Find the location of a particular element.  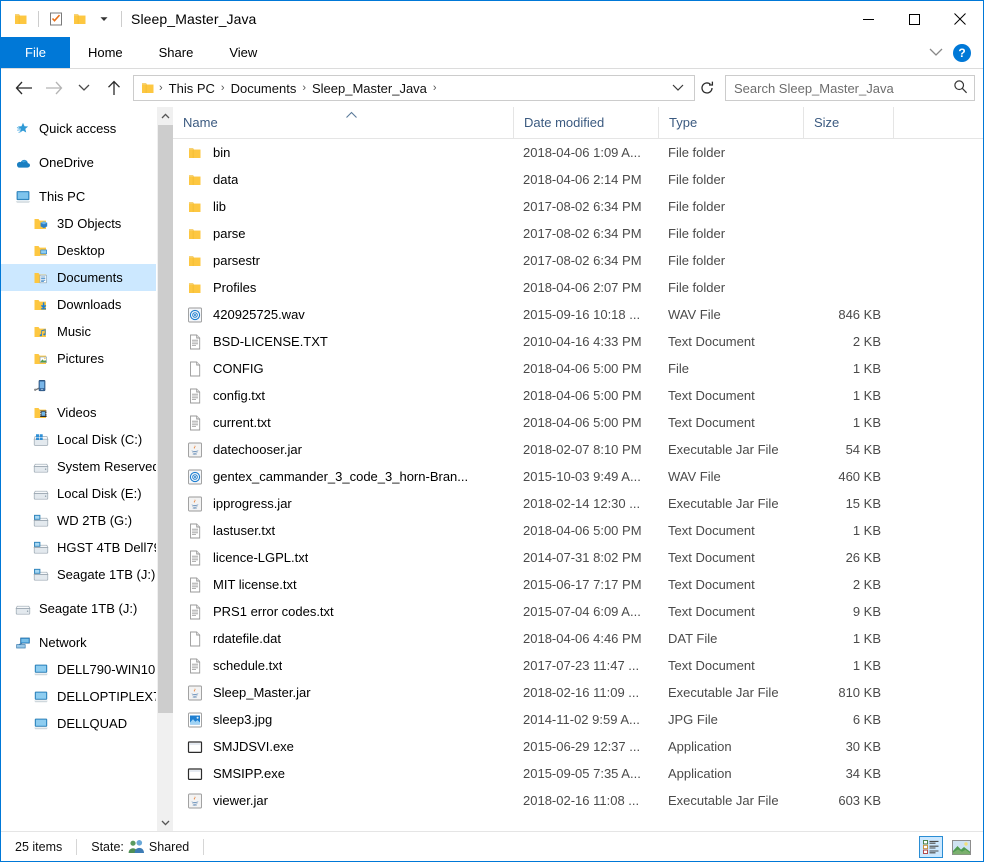

tab-home: Home is located at coordinates (105, 52).